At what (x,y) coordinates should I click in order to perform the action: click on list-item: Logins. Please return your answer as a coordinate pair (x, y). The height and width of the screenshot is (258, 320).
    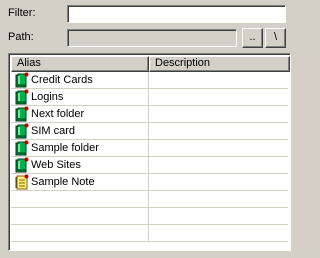
    Looking at the image, I should click on (149, 97).